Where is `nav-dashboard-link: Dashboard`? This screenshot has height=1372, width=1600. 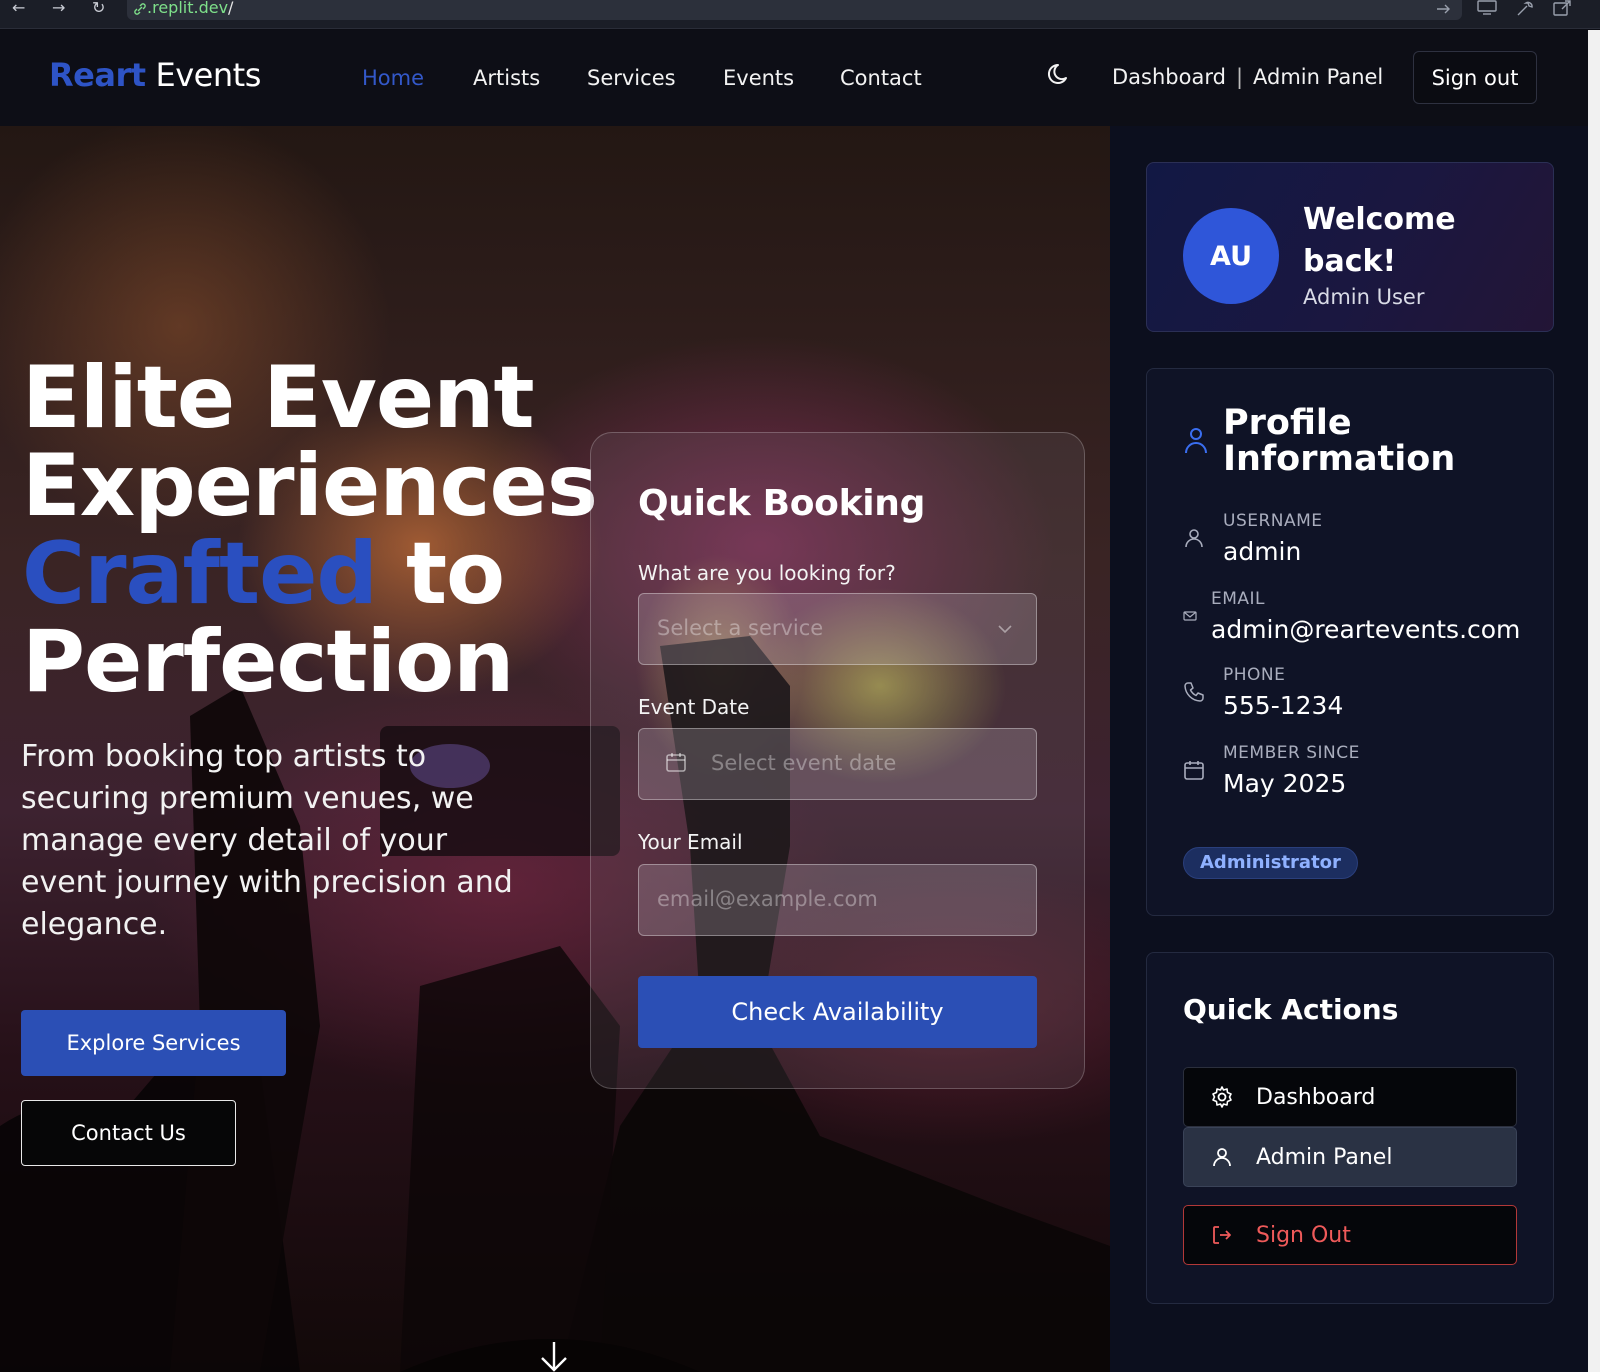
nav-dashboard-link: Dashboard is located at coordinates (1169, 77).